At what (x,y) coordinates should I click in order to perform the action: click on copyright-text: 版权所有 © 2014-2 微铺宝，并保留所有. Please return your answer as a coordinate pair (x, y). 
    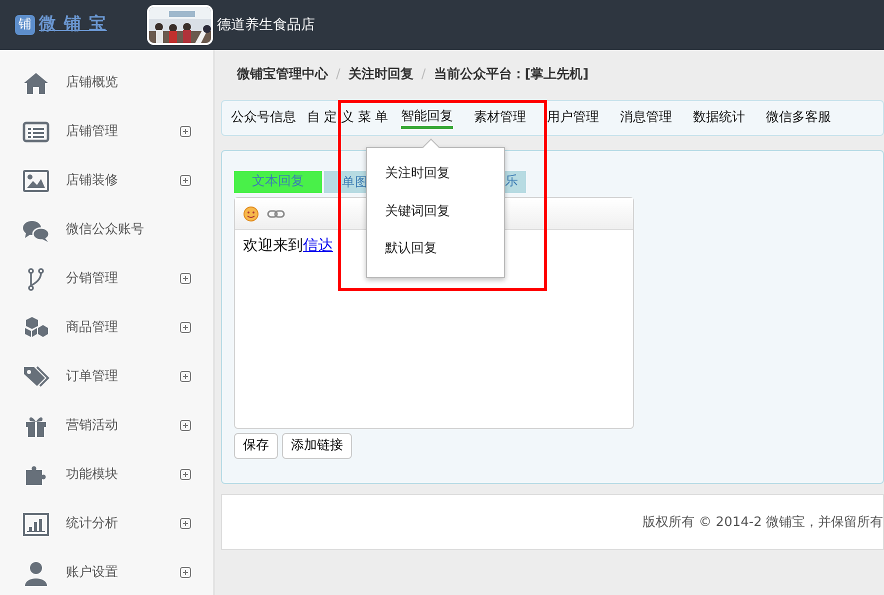
    Looking at the image, I should click on (762, 523).